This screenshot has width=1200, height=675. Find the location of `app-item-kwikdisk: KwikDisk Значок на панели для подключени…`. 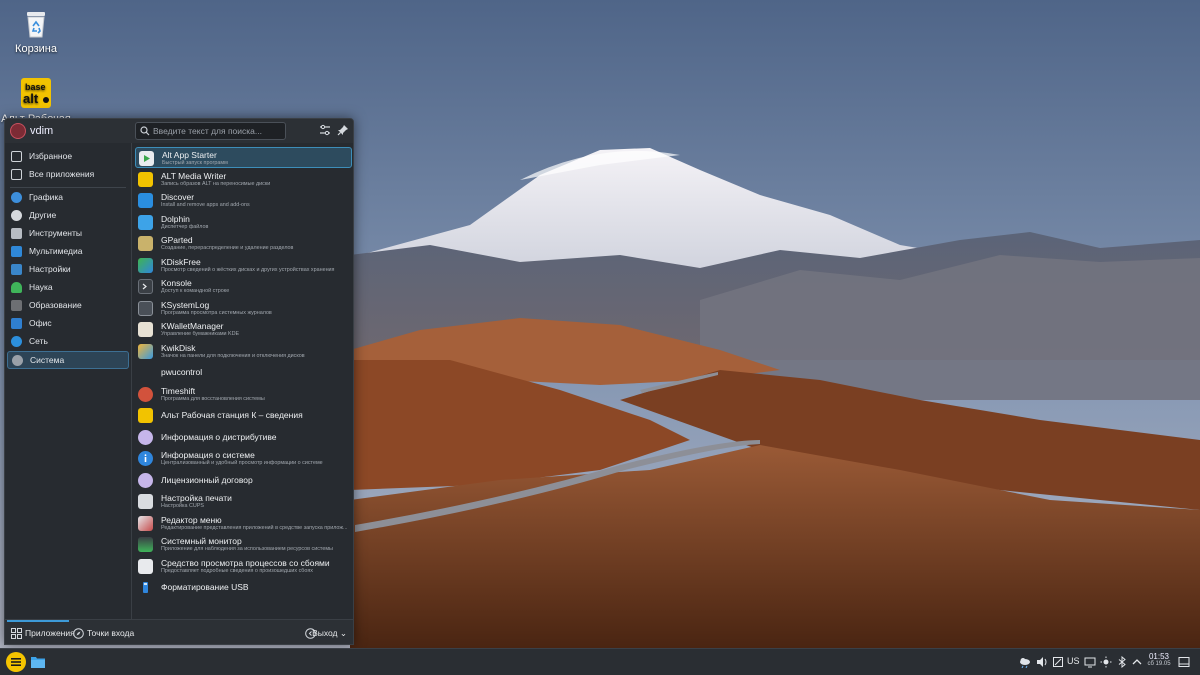

app-item-kwikdisk: KwikDisk Значок на панели для подключени… is located at coordinates (243, 351).